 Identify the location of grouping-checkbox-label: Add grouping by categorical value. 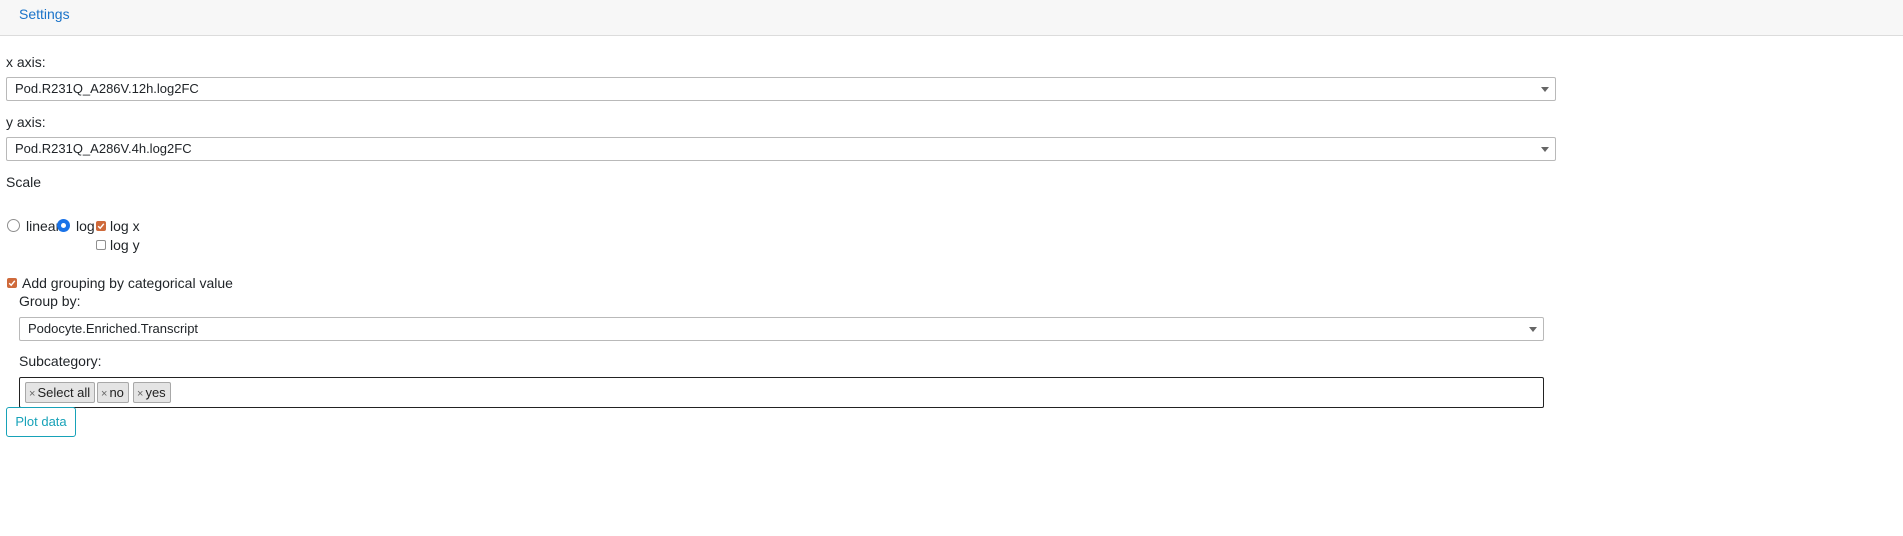
(127, 283).